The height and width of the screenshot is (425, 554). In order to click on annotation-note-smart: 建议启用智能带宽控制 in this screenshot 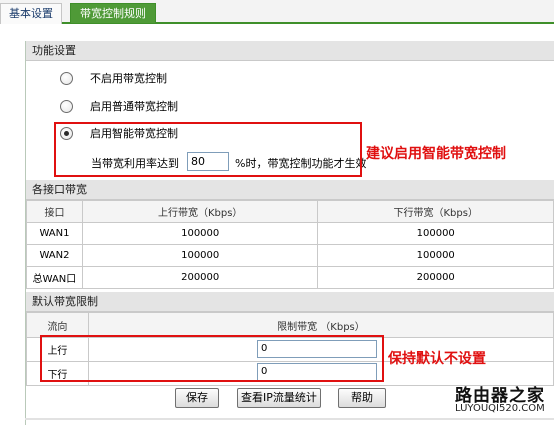, I will do `click(436, 154)`.